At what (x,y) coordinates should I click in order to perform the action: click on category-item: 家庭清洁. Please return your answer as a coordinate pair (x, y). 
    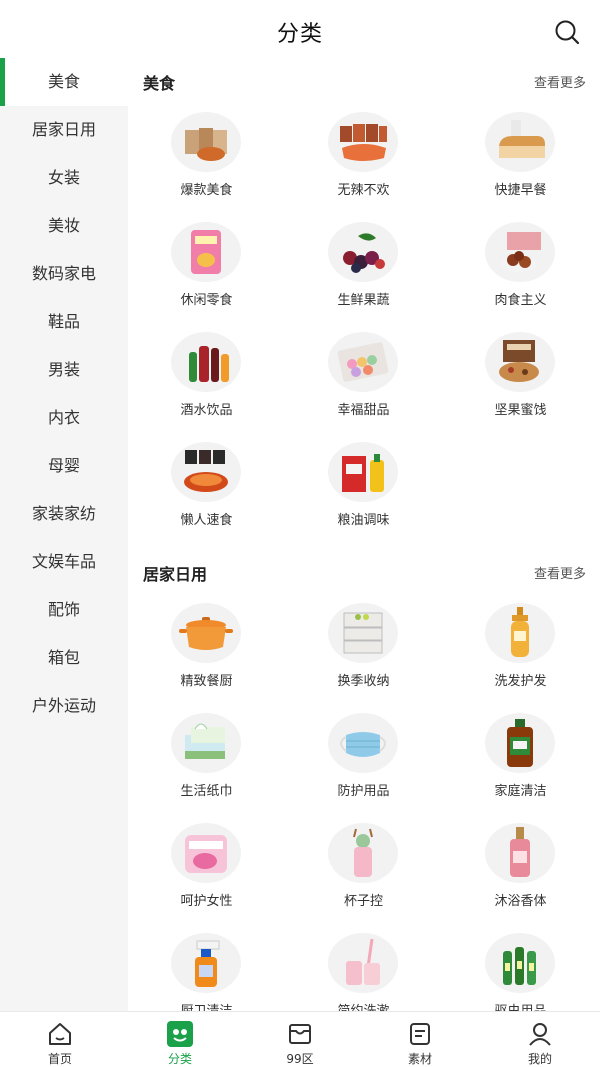
    Looking at the image, I should click on (520, 758).